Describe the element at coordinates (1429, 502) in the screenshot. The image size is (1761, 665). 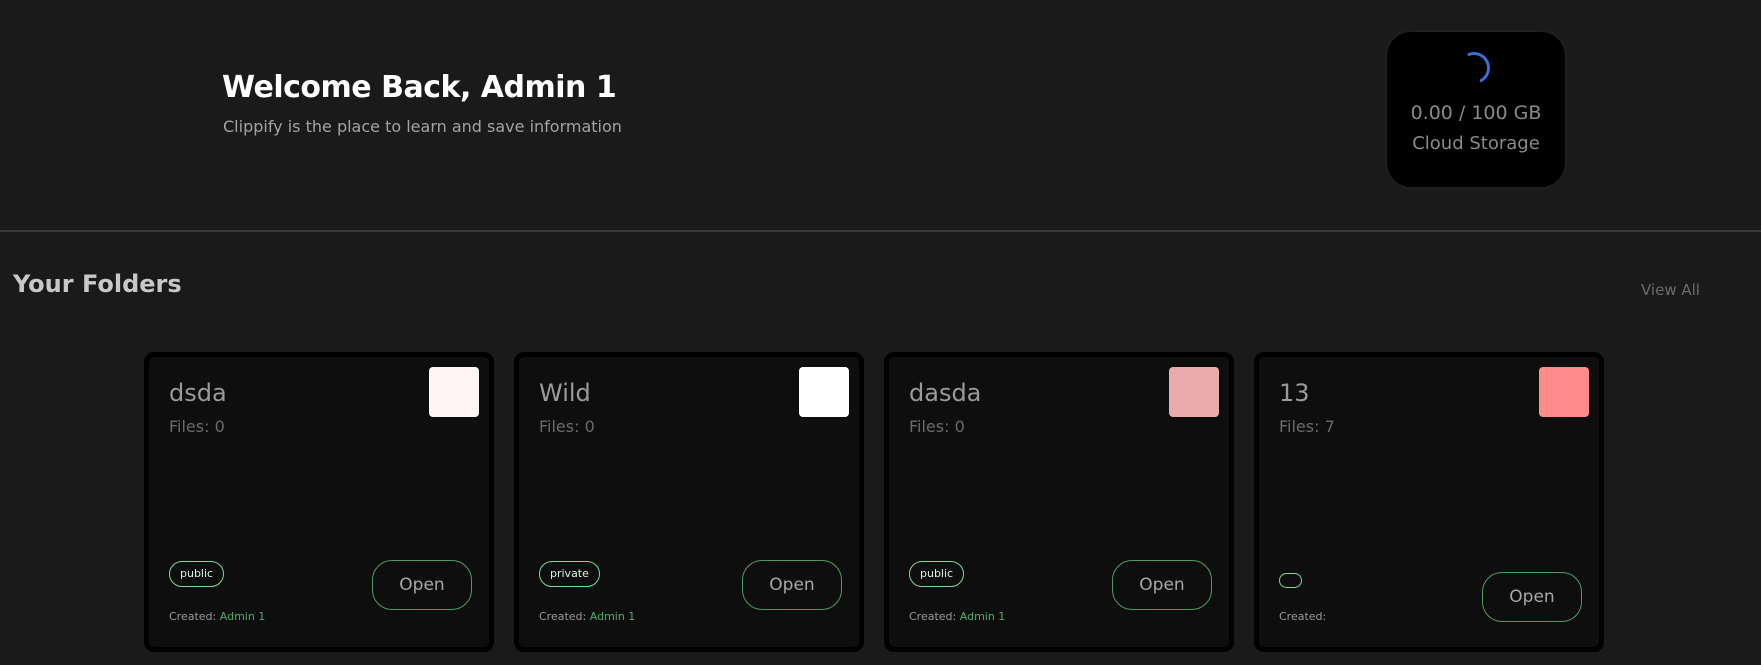
I see `folder-card: 13 Files: 7 Created: Open` at that location.